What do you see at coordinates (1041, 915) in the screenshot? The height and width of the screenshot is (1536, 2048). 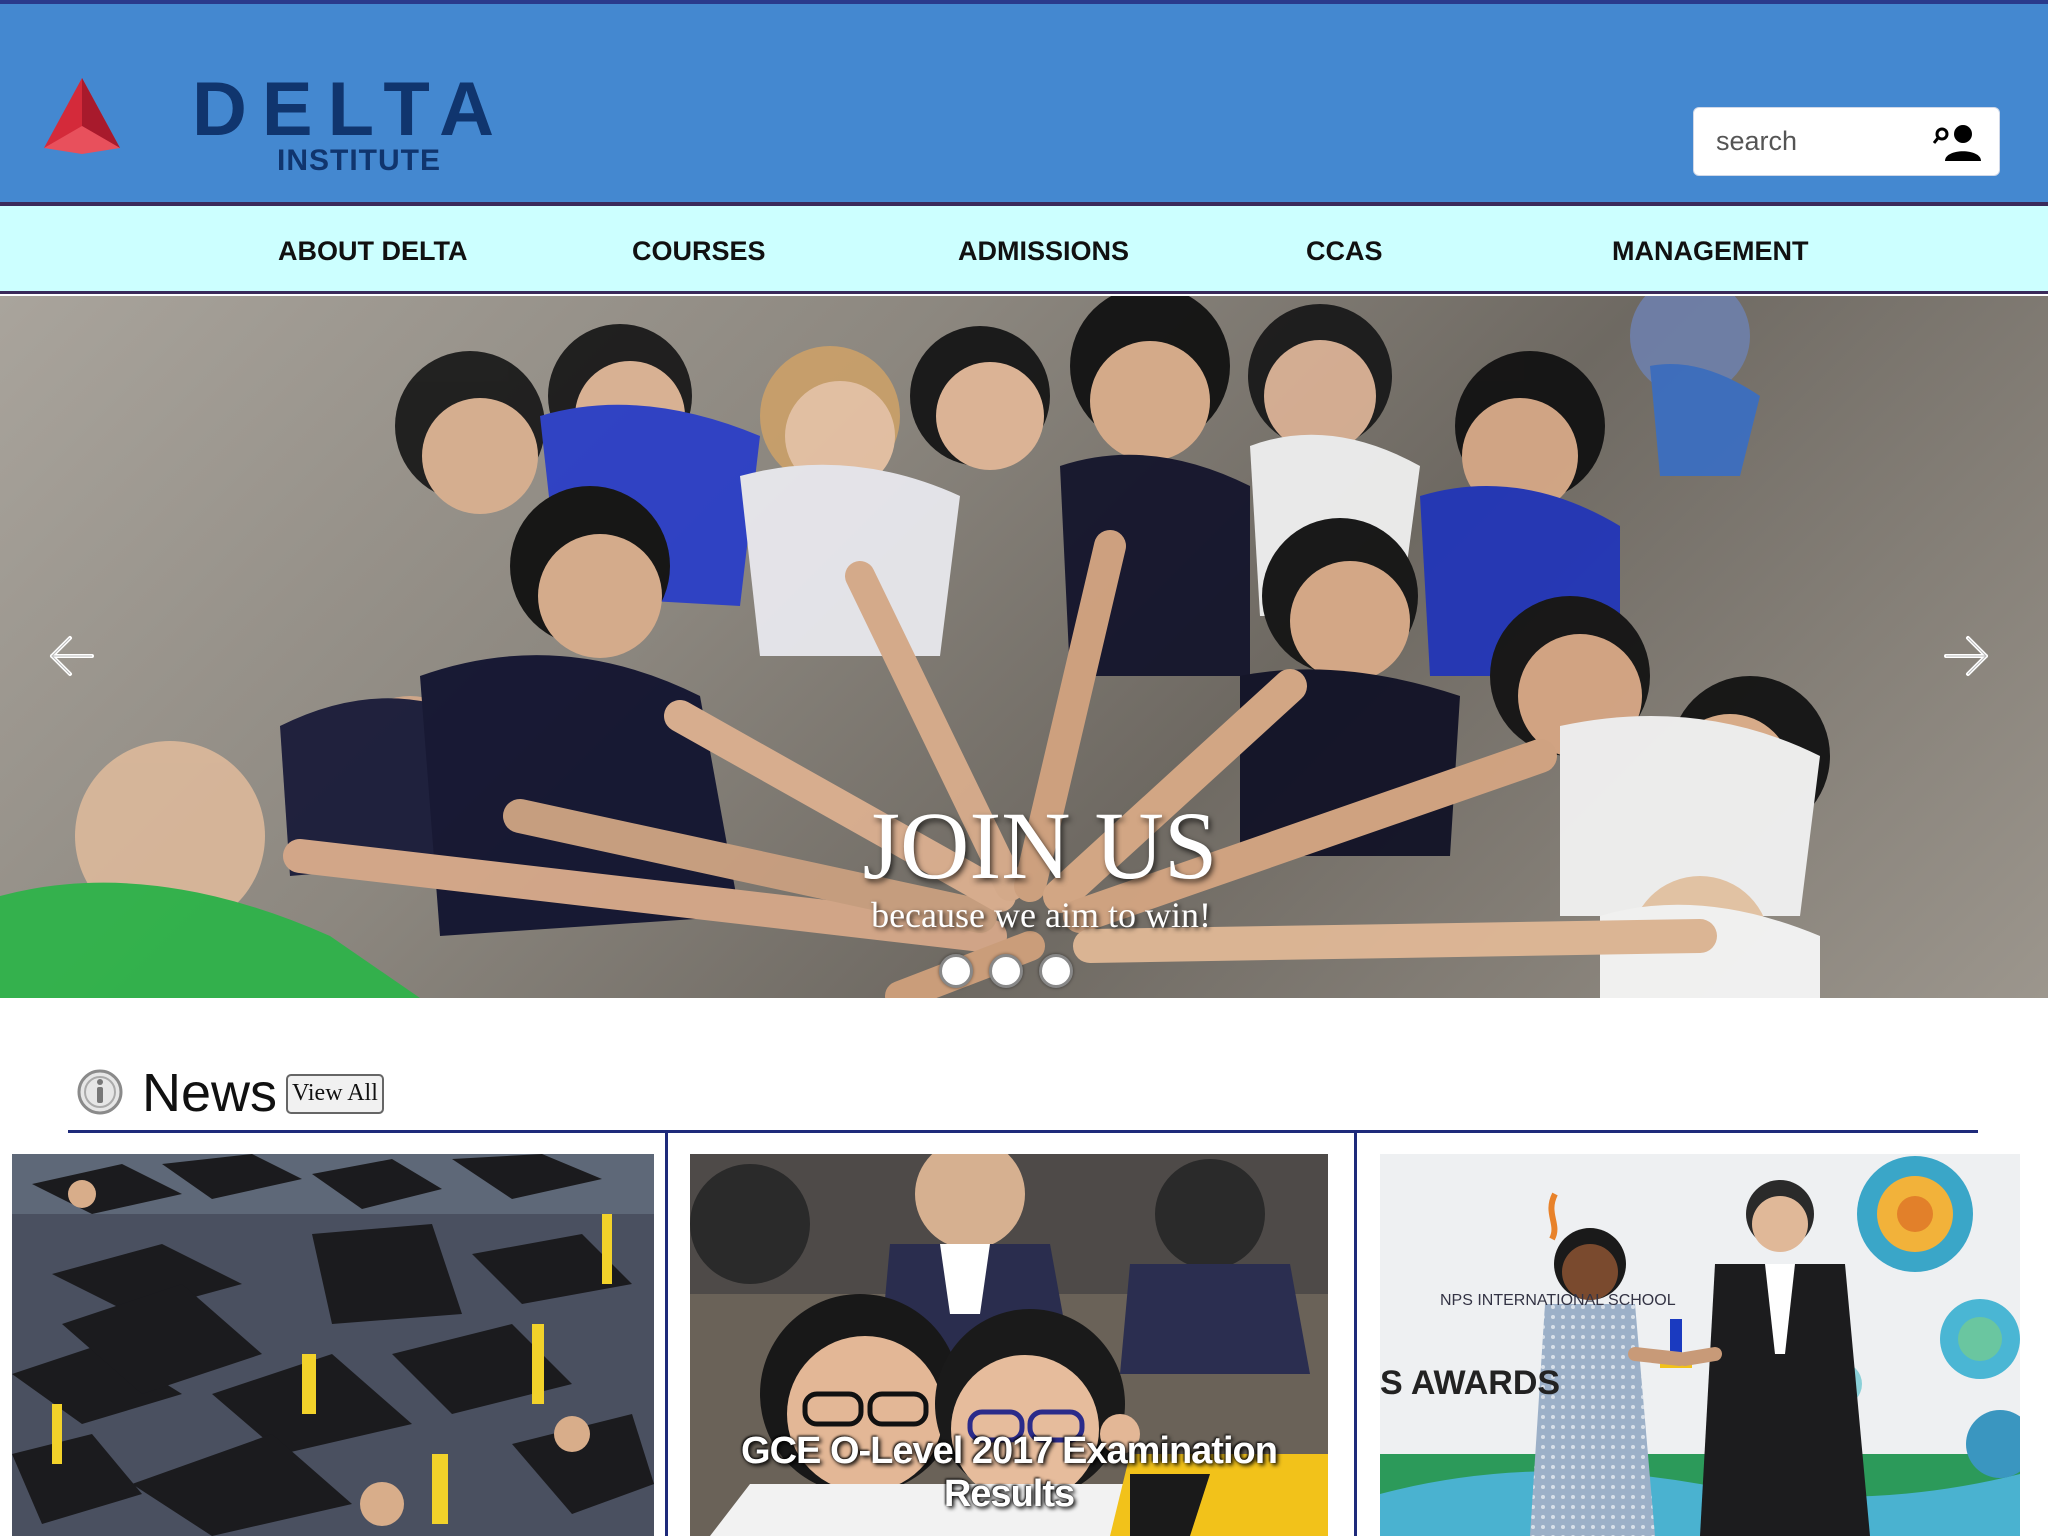 I see `hero-subtitle: because we aim to win!` at bounding box center [1041, 915].